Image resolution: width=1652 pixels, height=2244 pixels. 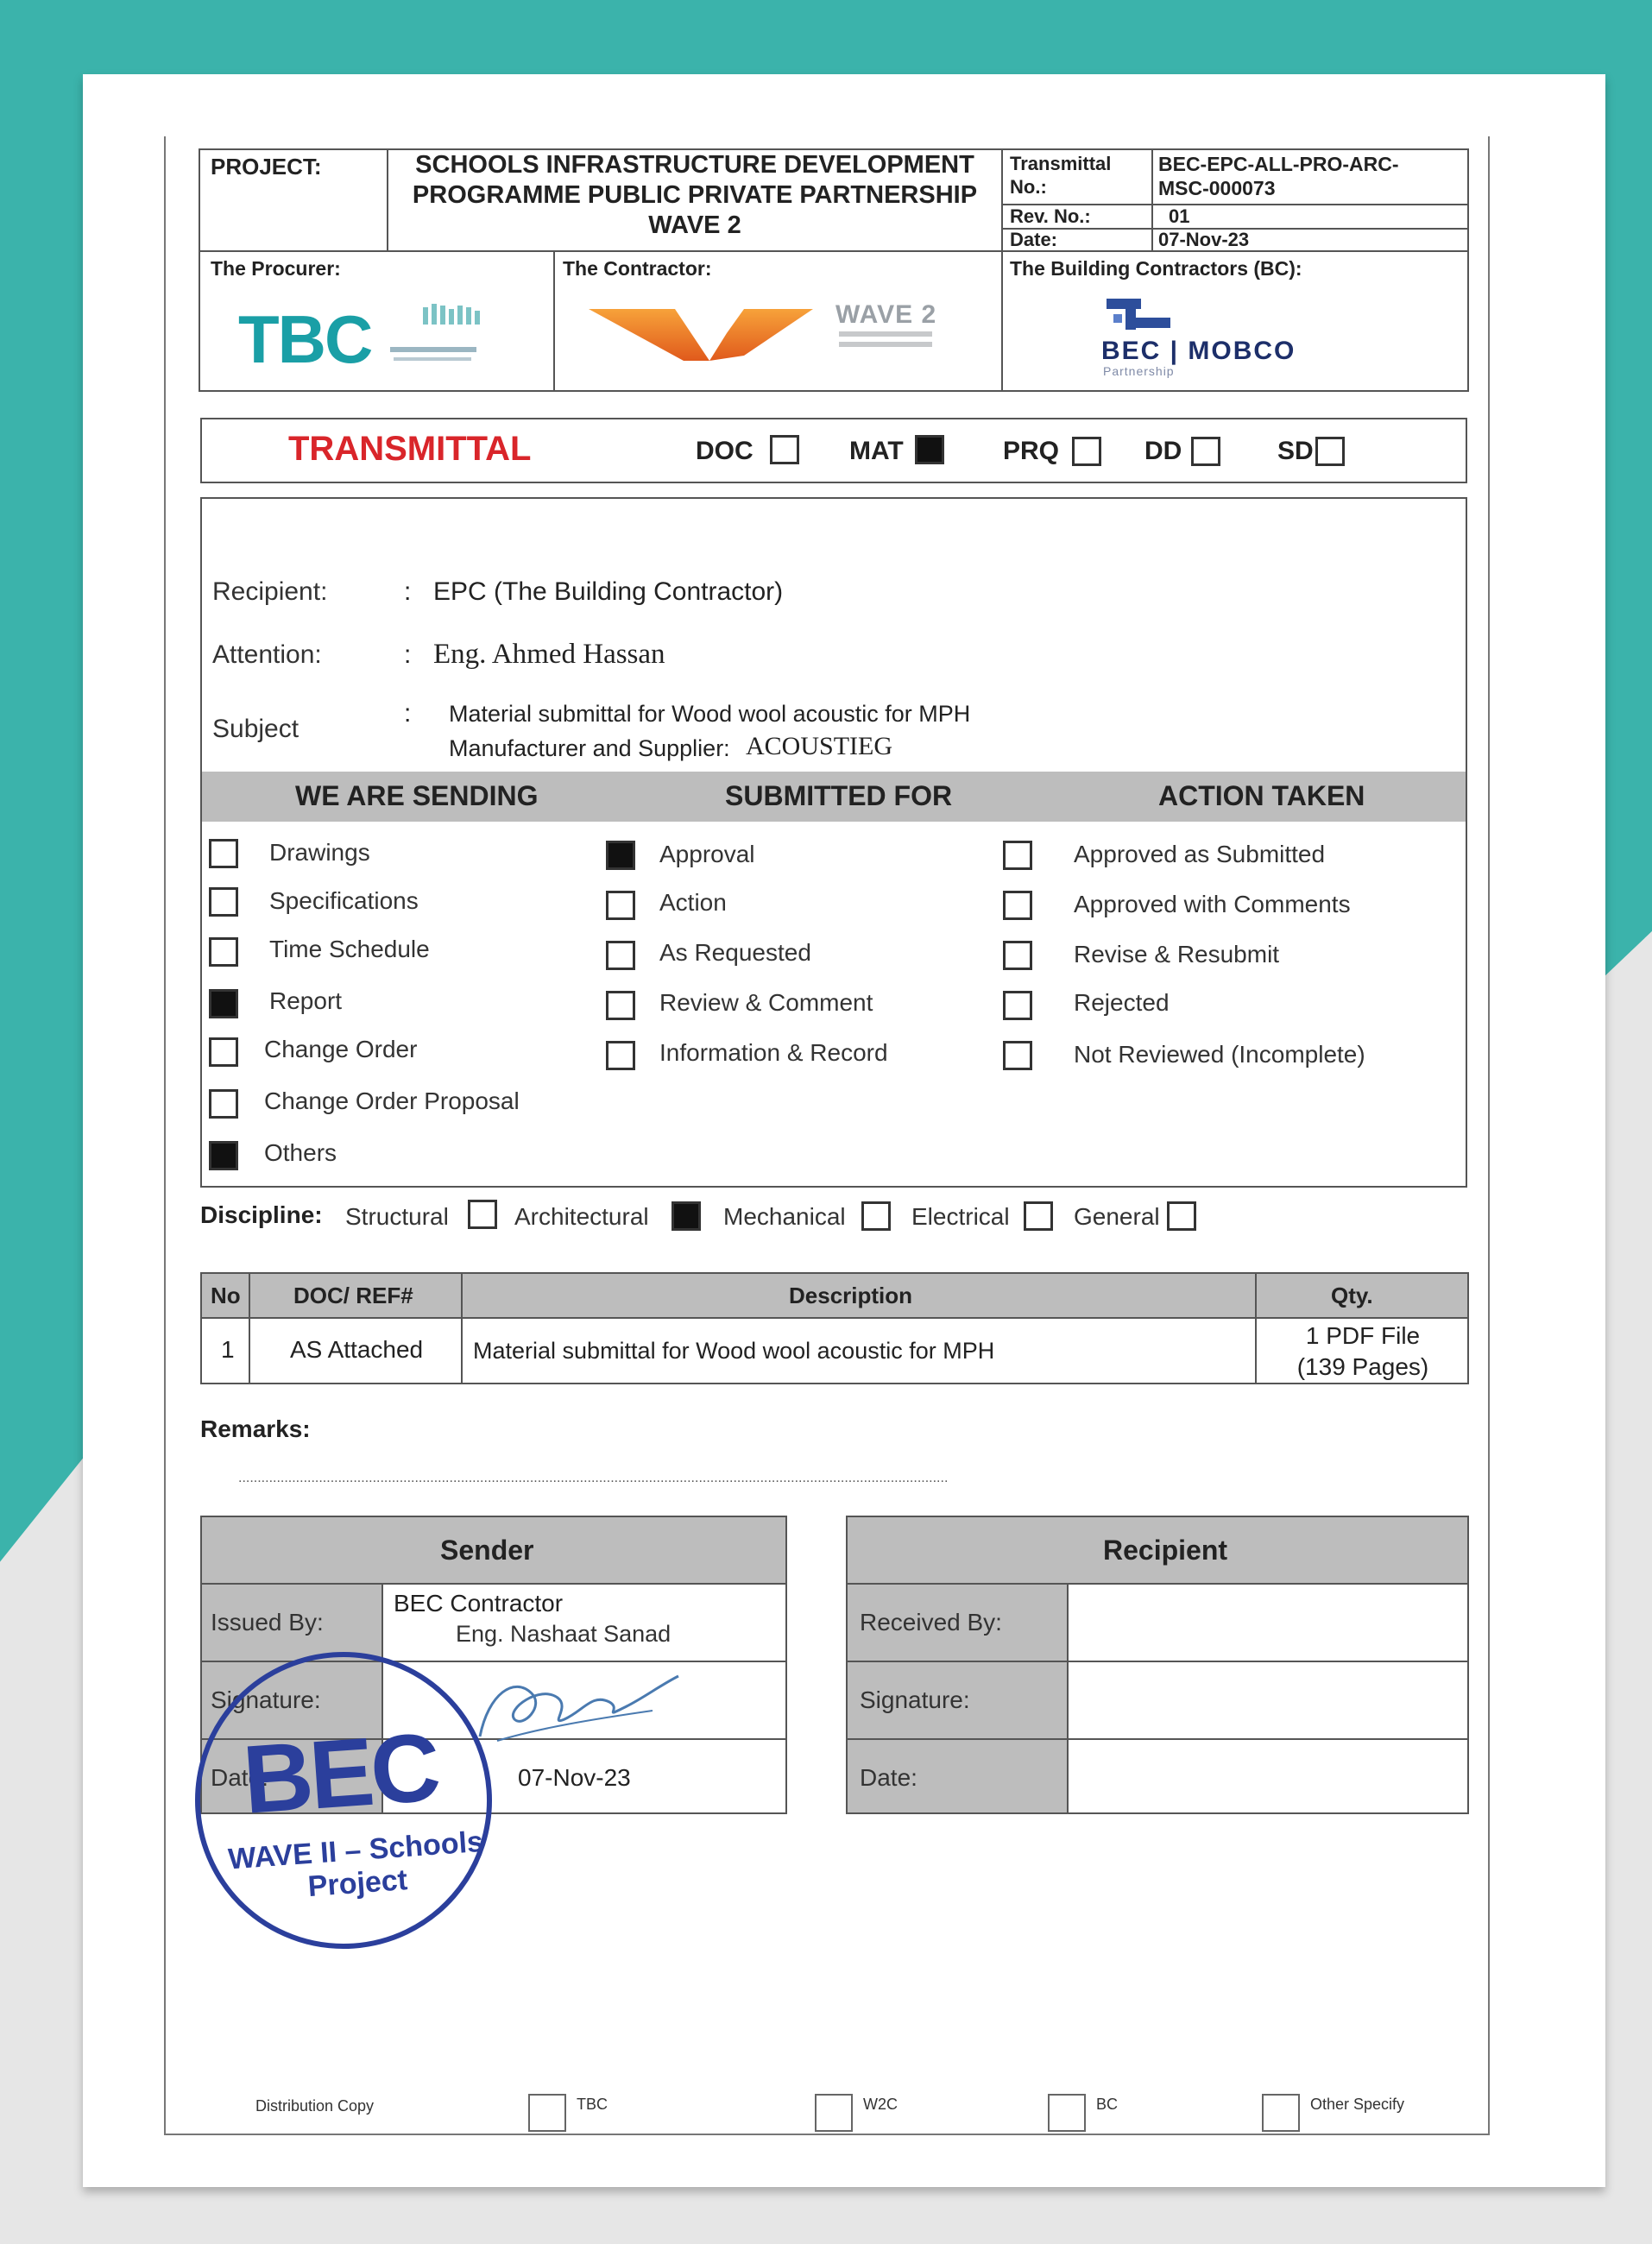 What do you see at coordinates (1107, 2104) in the screenshot?
I see `distribution-bc-label: BC` at bounding box center [1107, 2104].